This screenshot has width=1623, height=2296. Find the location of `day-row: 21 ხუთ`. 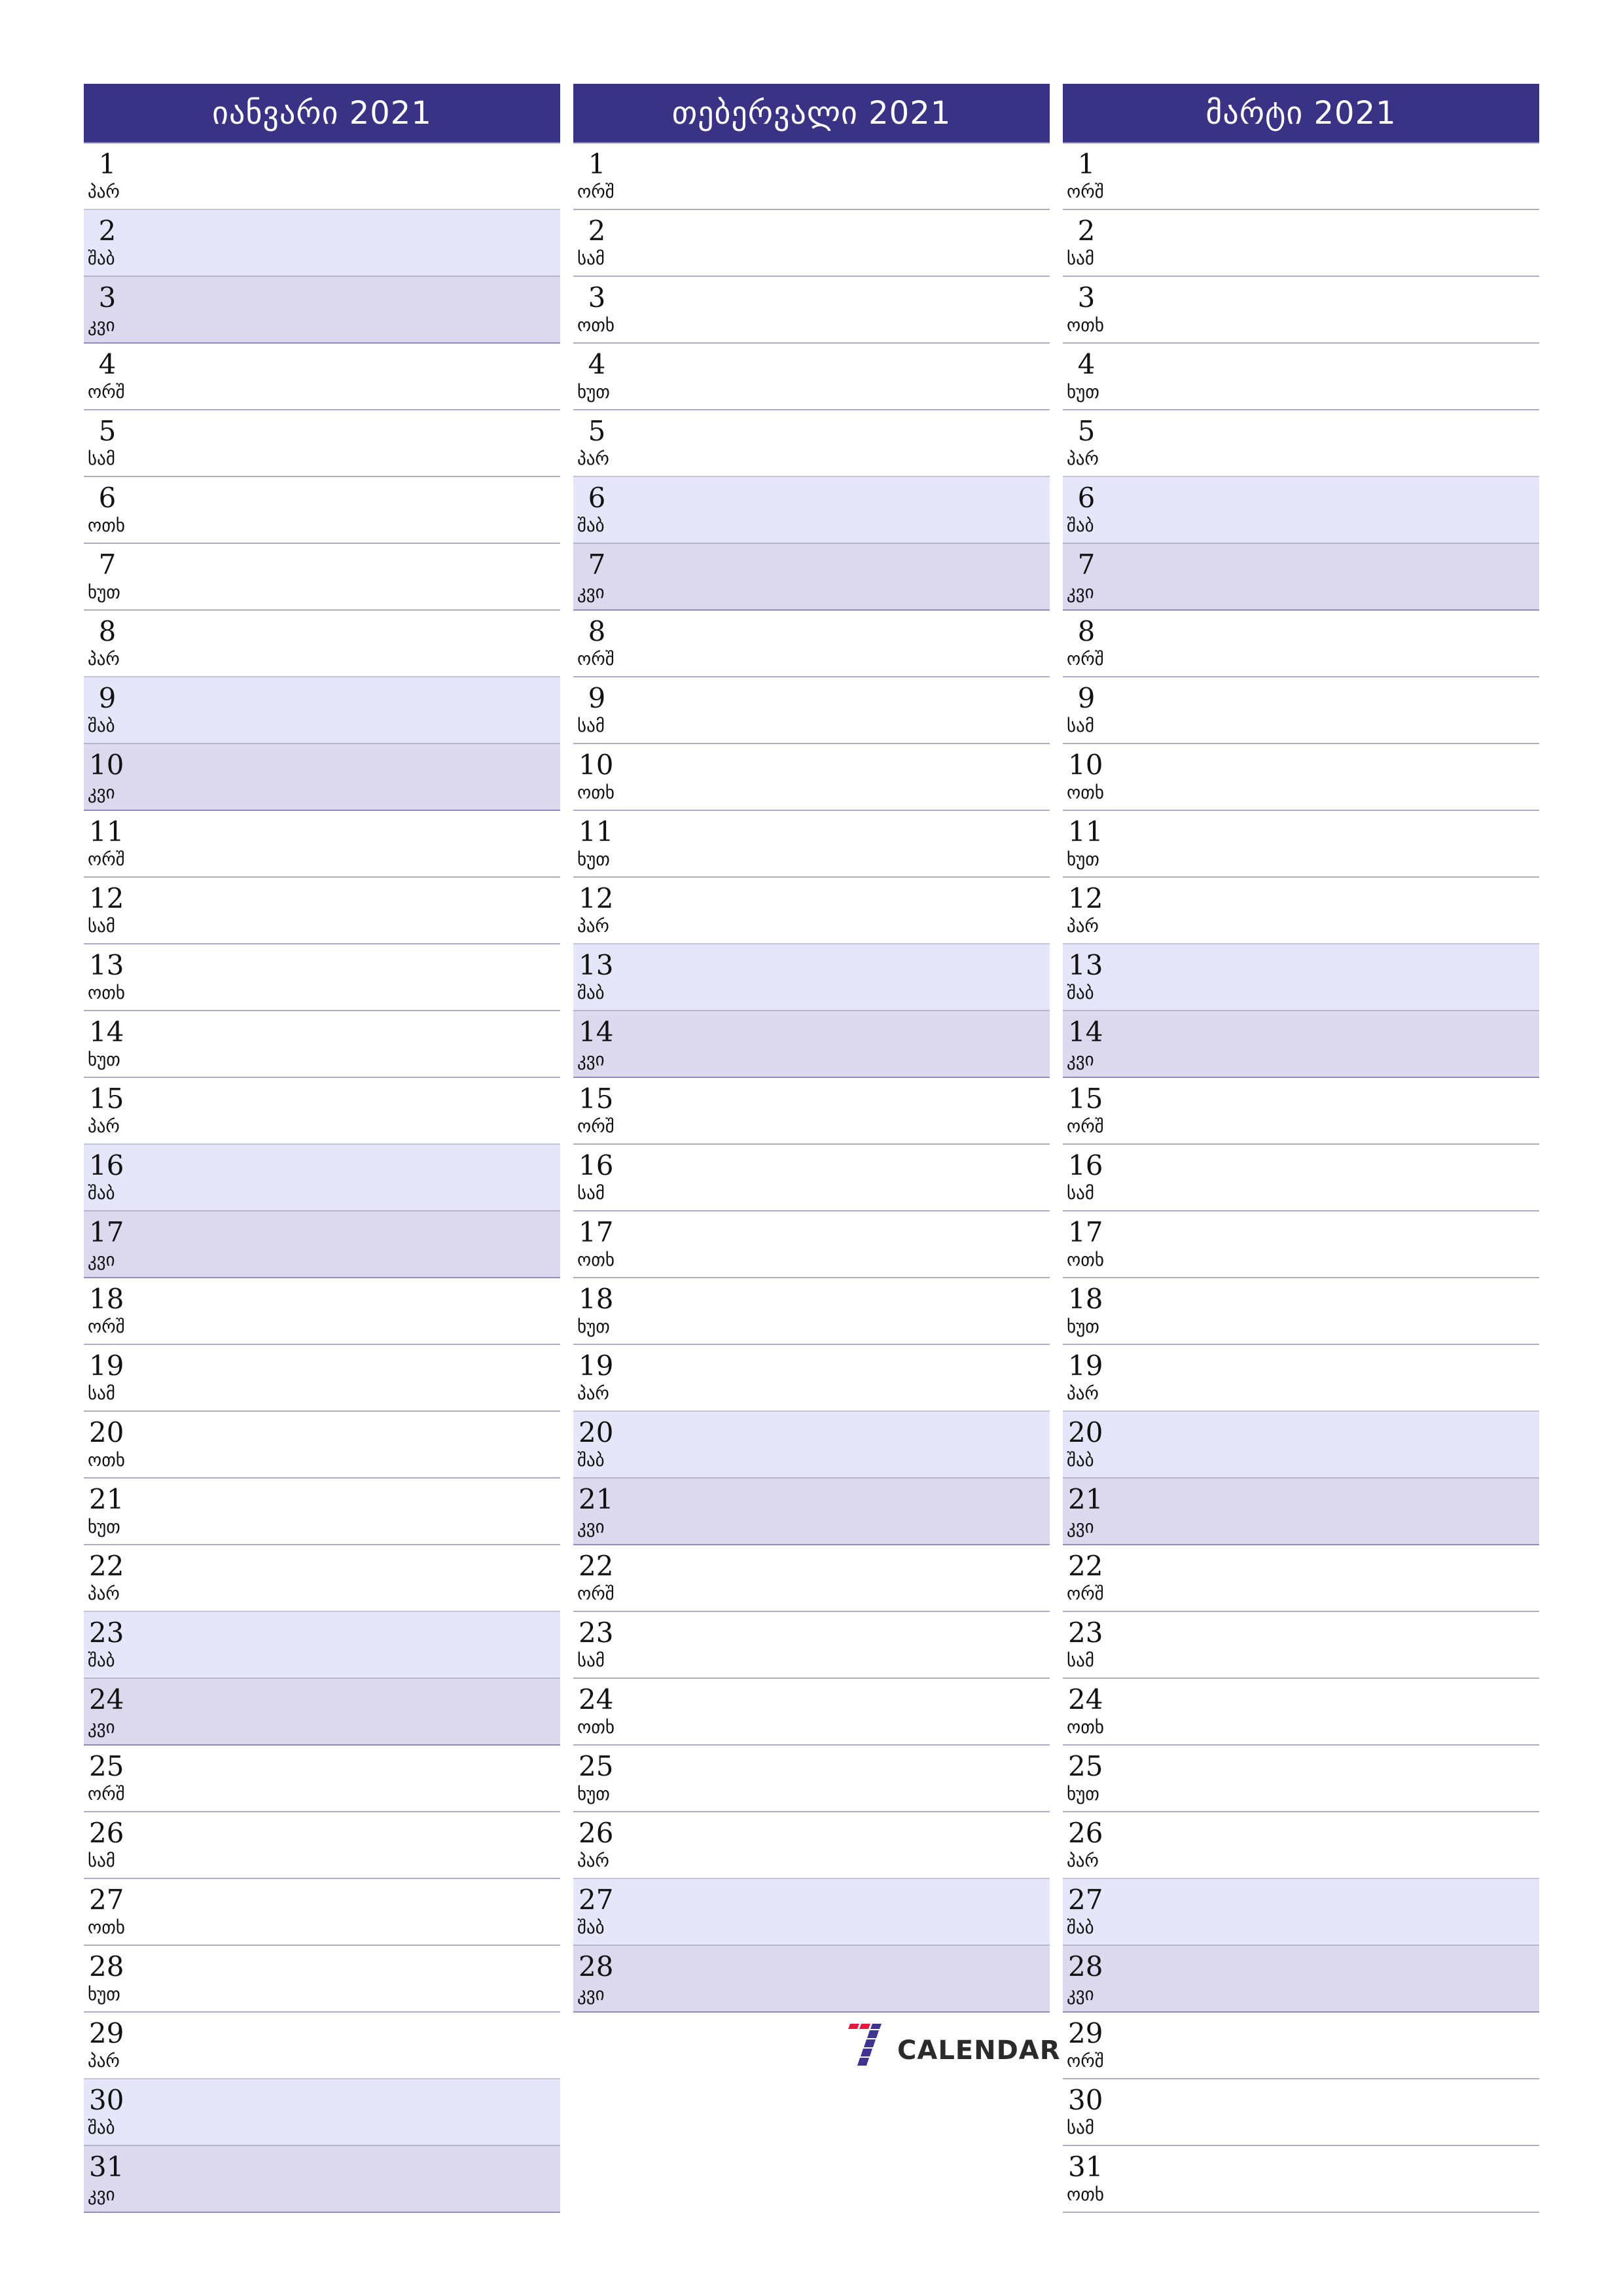

day-row: 21 ხუთ is located at coordinates (322, 1512).